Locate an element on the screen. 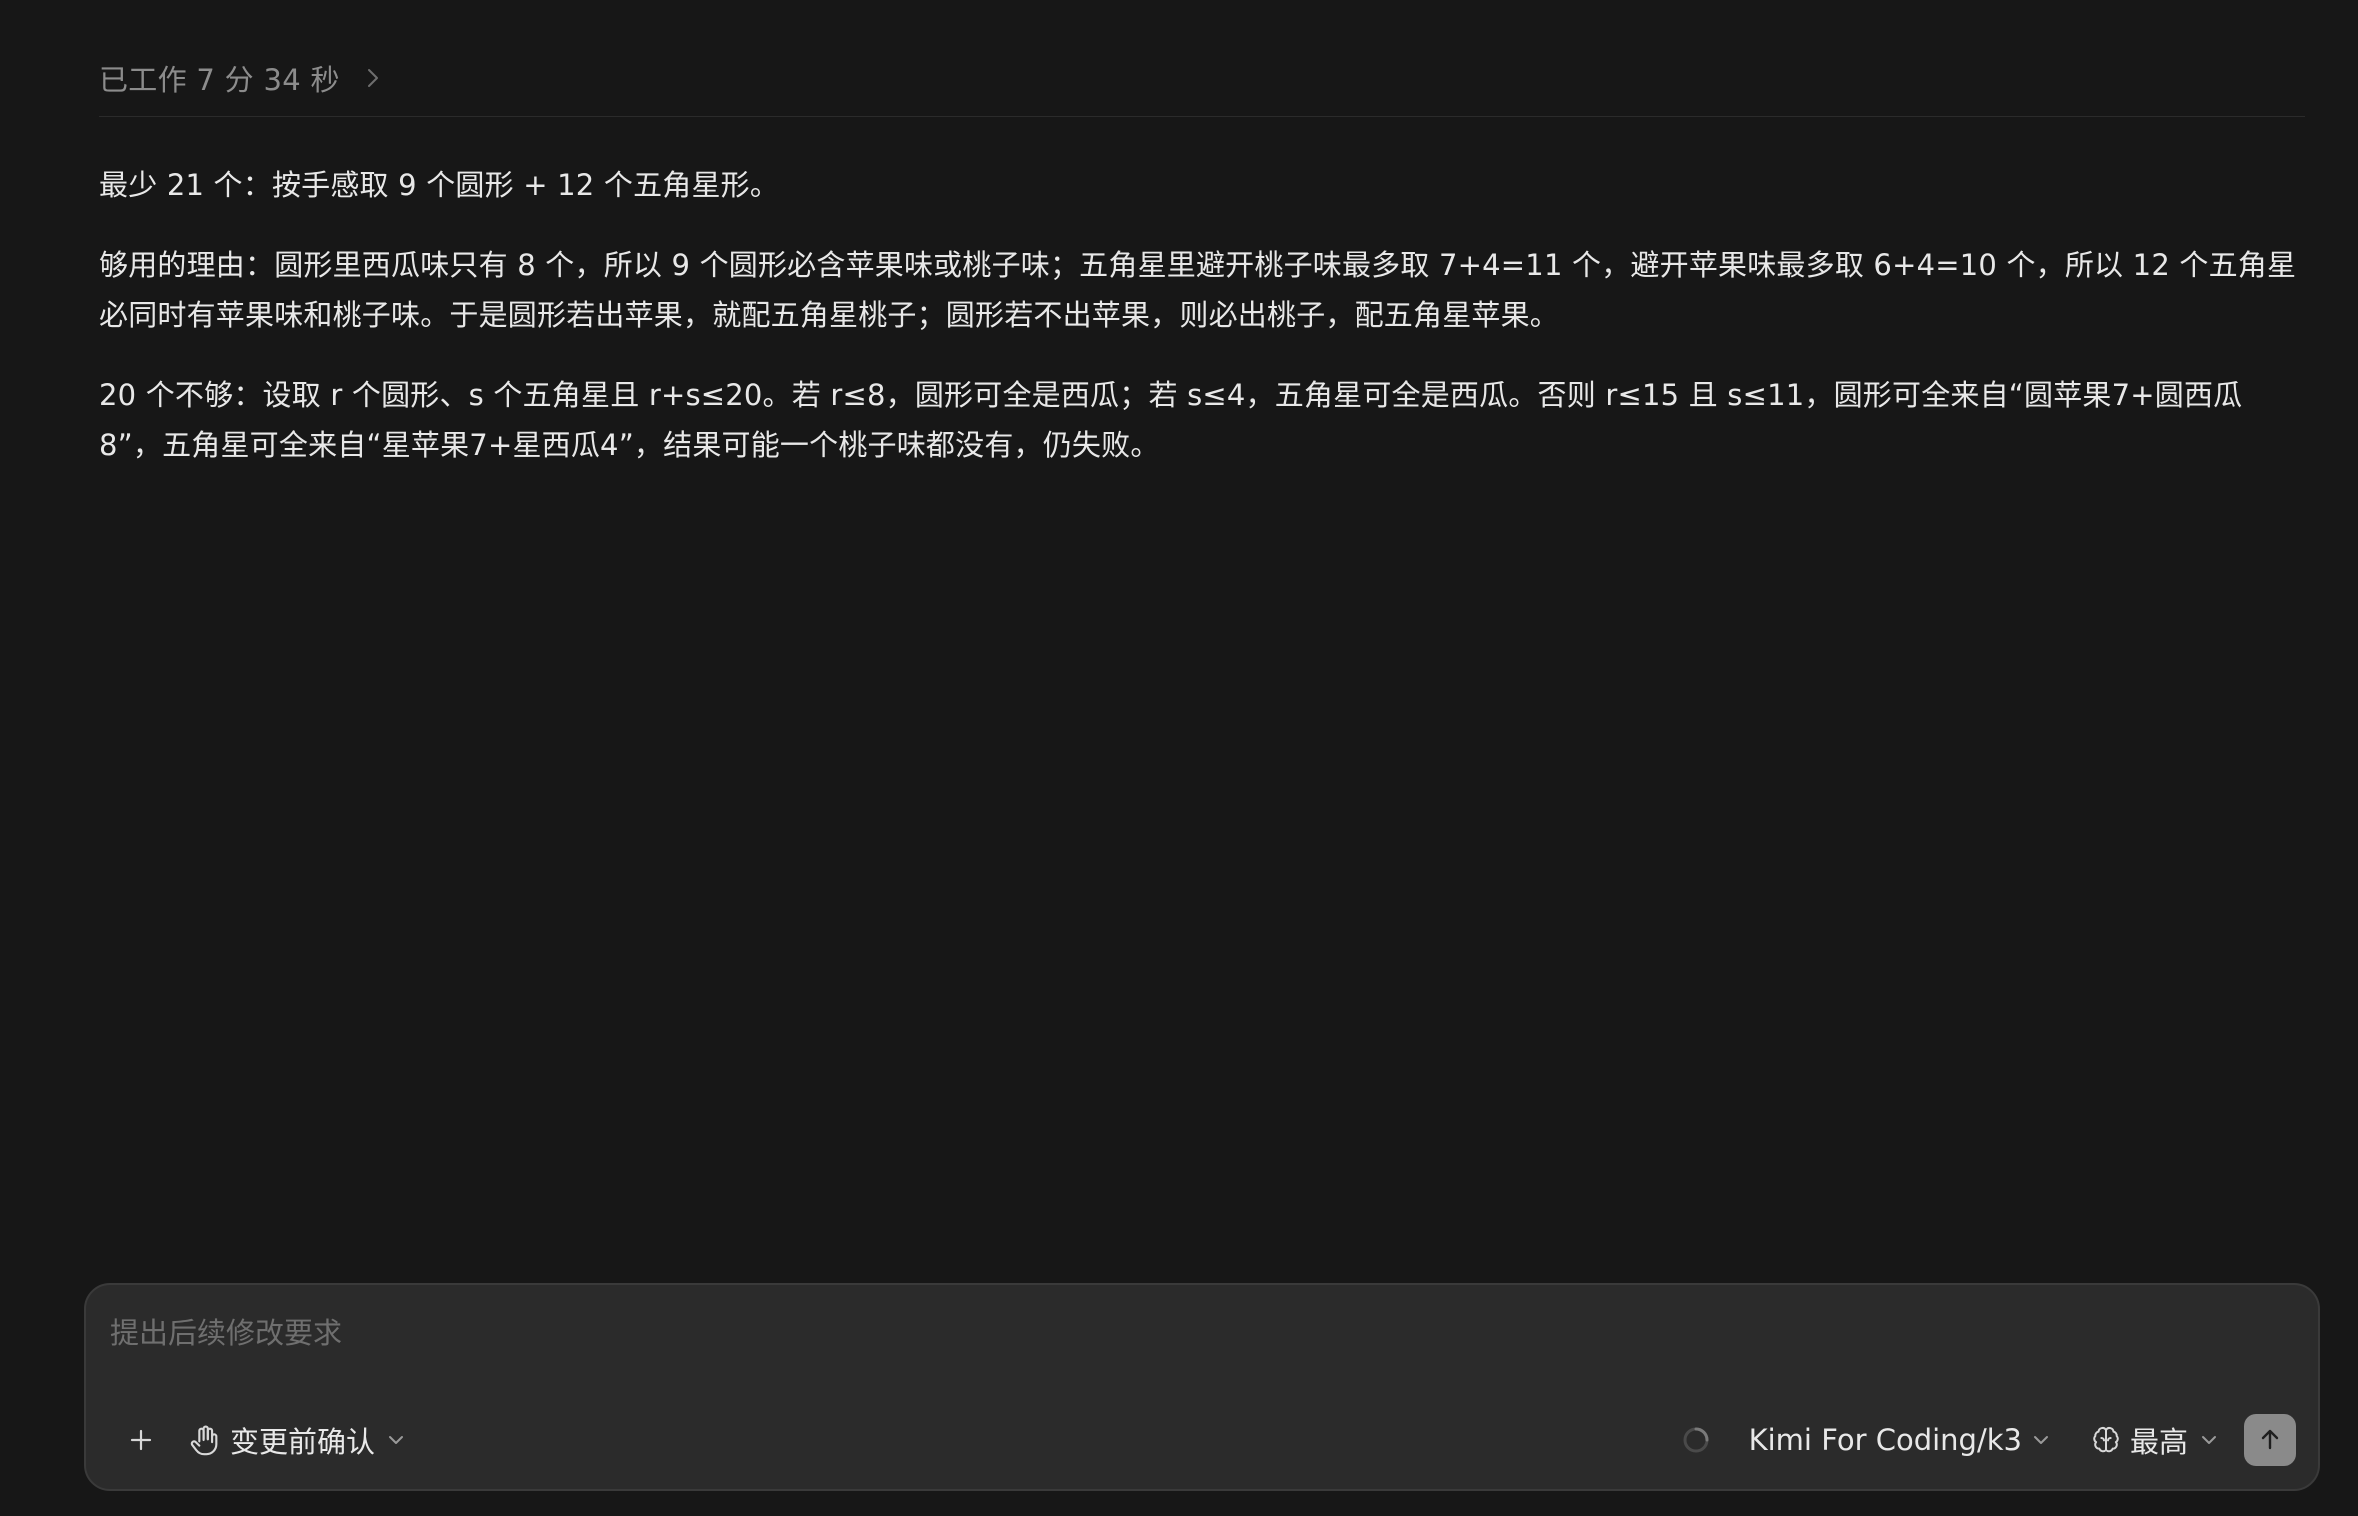 The height and width of the screenshot is (1516, 2358). reasoning-effort-dropdown: 最高 is located at coordinates (2154, 1440).